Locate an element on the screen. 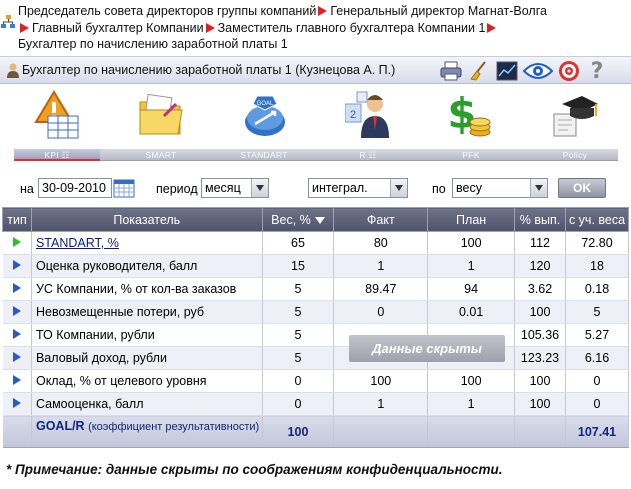 The width and height of the screenshot is (631, 489). indicator-cell: STANDART, % is located at coordinates (147, 243).